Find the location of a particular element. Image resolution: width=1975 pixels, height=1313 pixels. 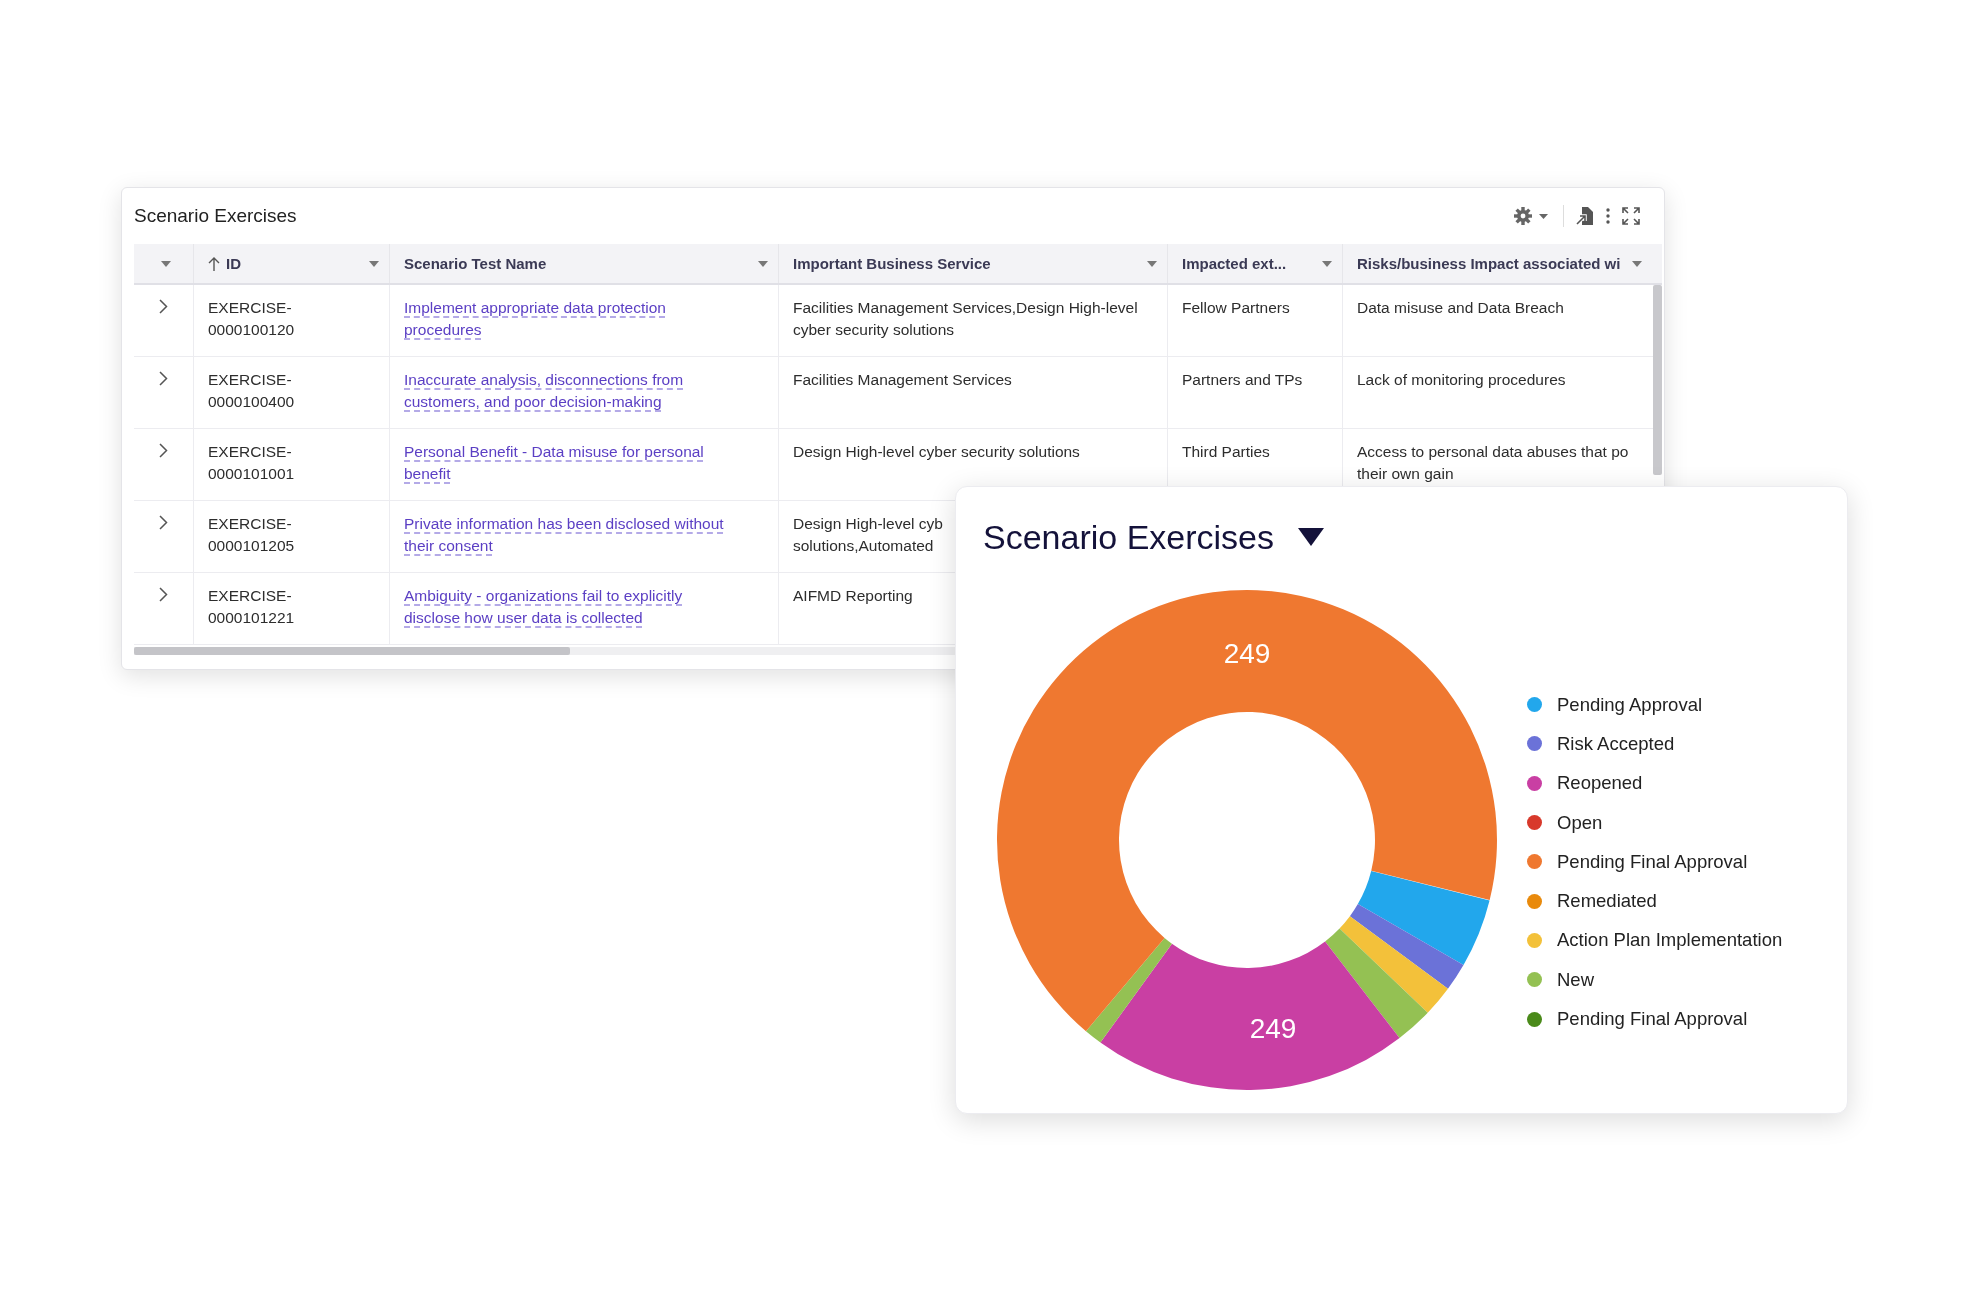

legend-label: Action Plan Implementation is located at coordinates (1670, 940).